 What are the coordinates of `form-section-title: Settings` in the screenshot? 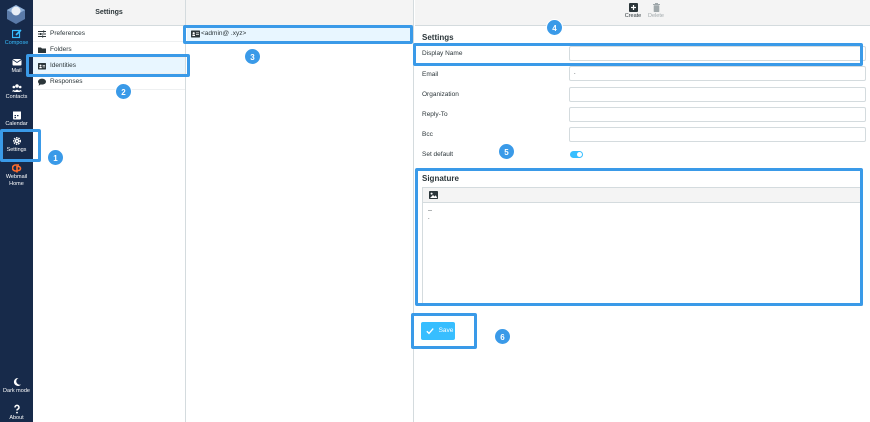 It's located at (438, 37).